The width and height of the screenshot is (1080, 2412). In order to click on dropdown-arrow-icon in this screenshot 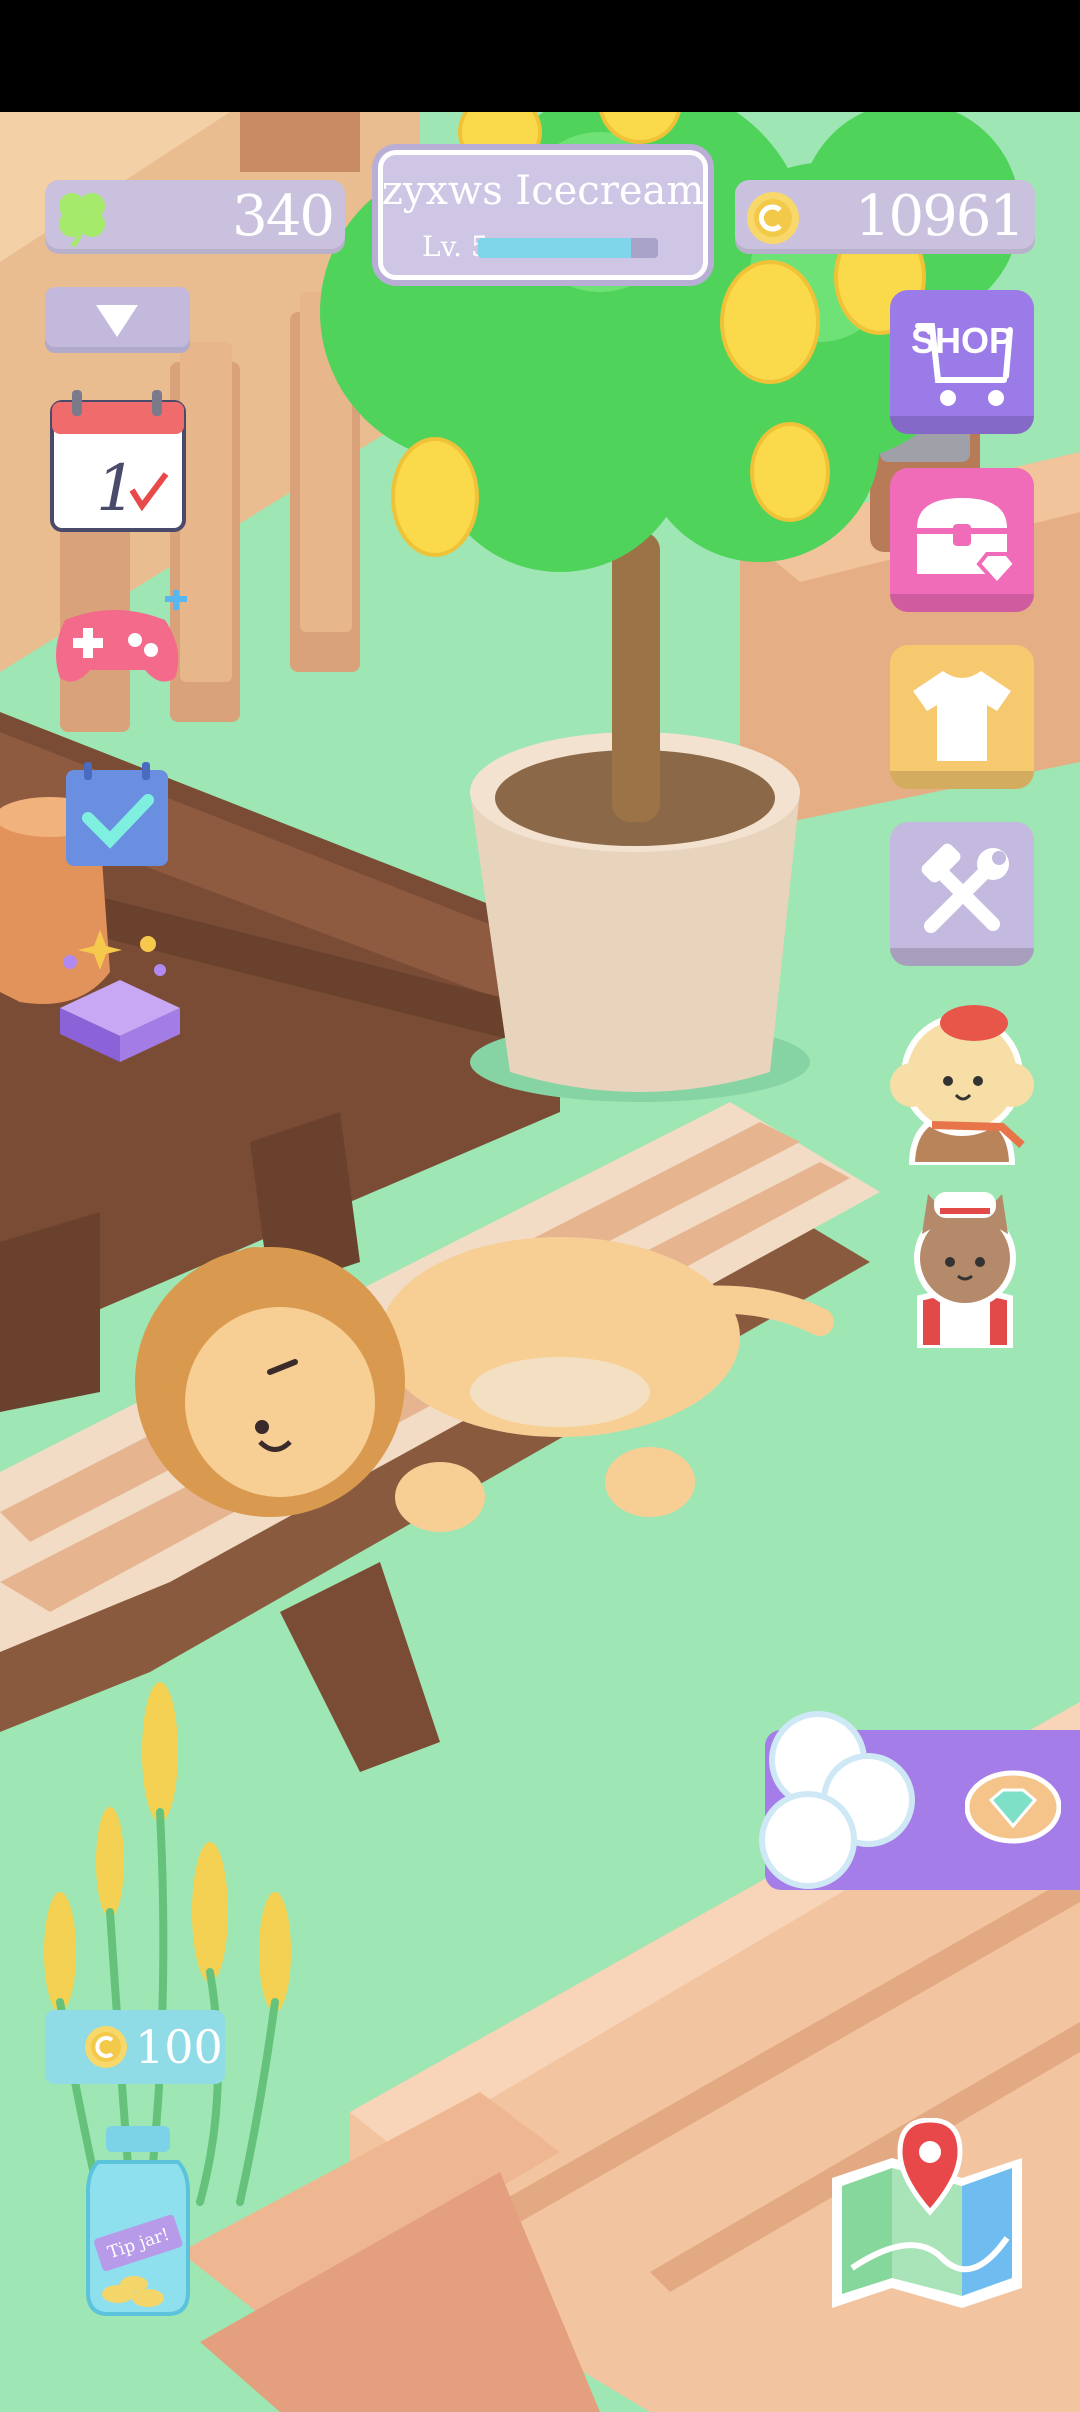, I will do `click(117, 321)`.